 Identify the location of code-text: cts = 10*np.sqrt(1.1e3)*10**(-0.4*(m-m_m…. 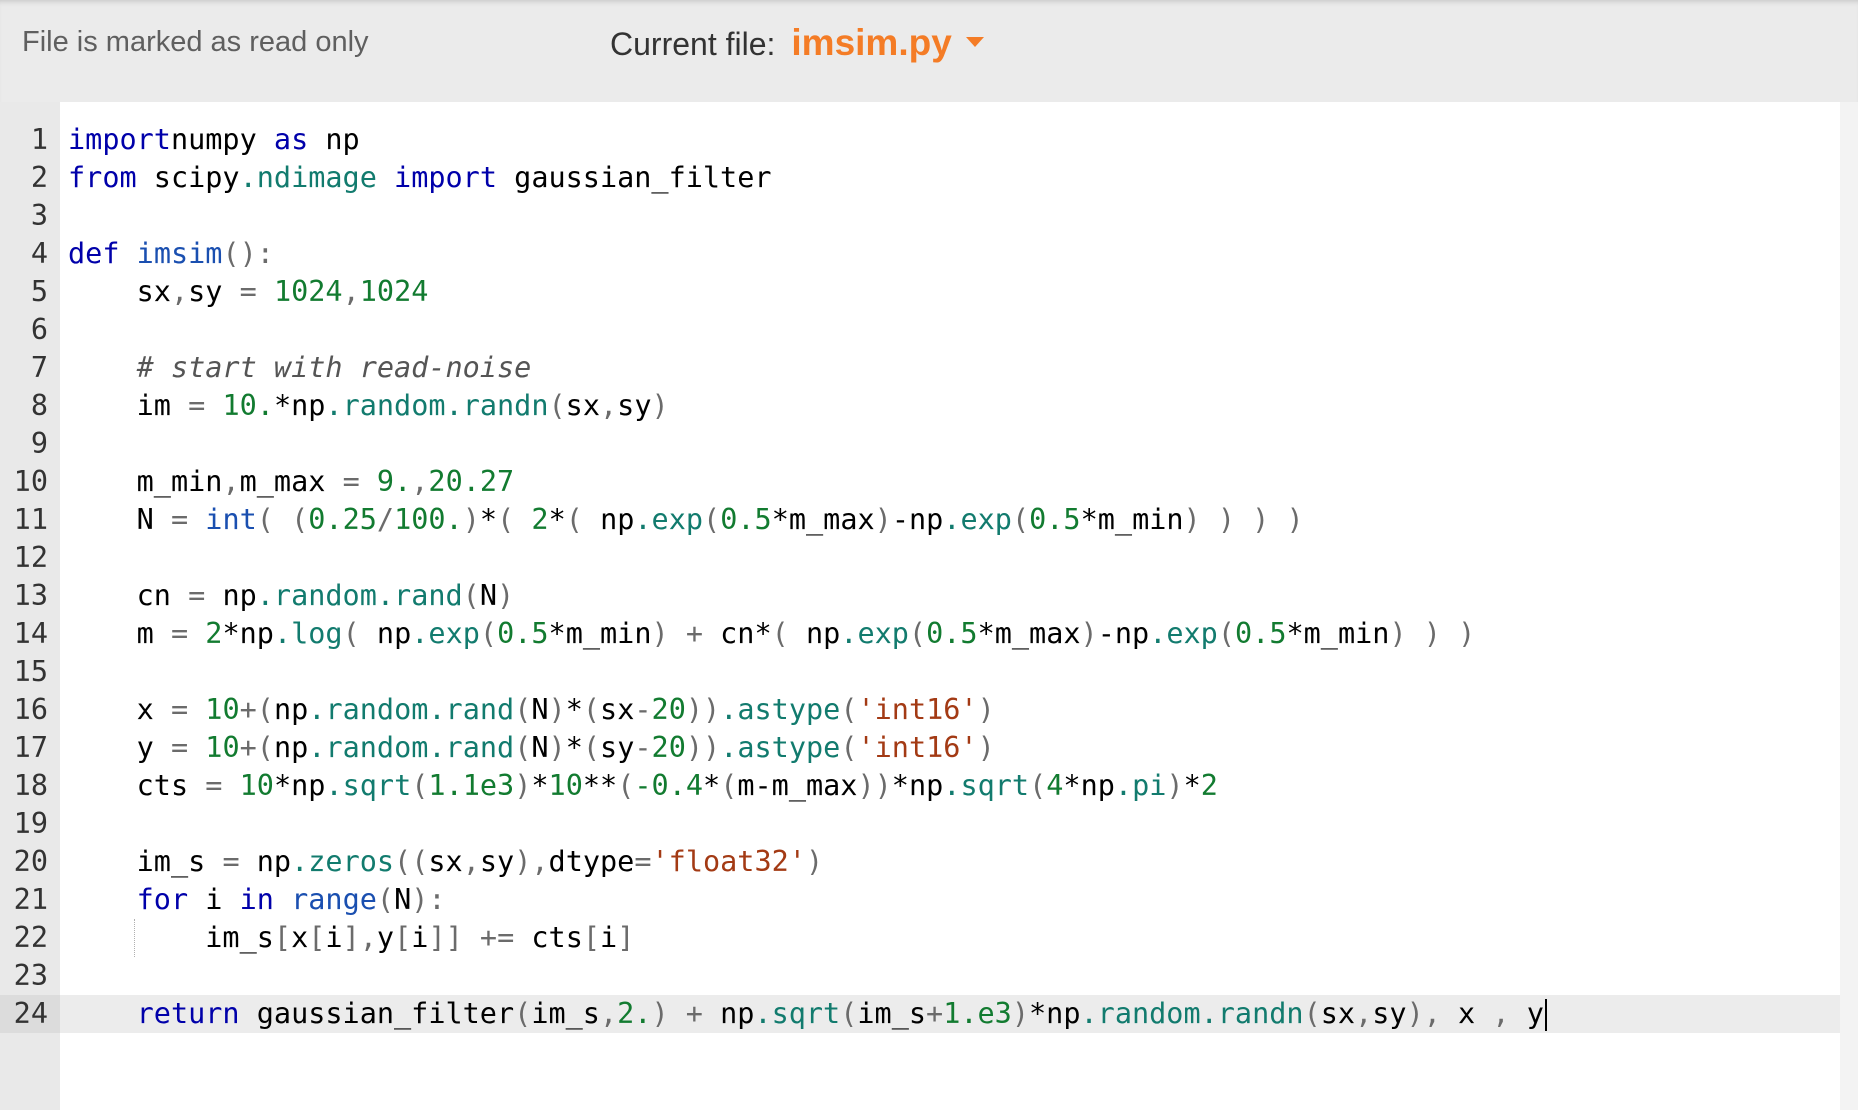
(643, 786).